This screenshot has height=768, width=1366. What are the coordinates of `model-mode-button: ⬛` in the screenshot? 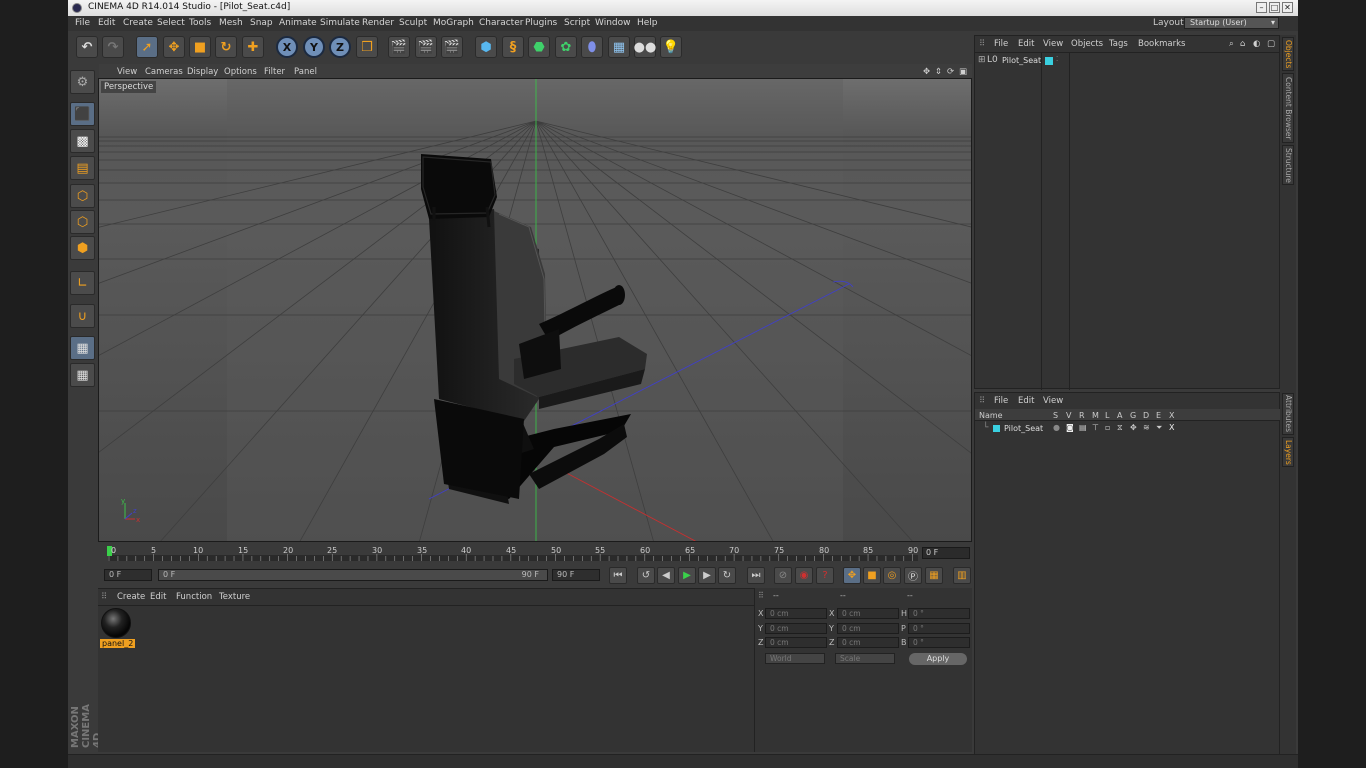 It's located at (82, 114).